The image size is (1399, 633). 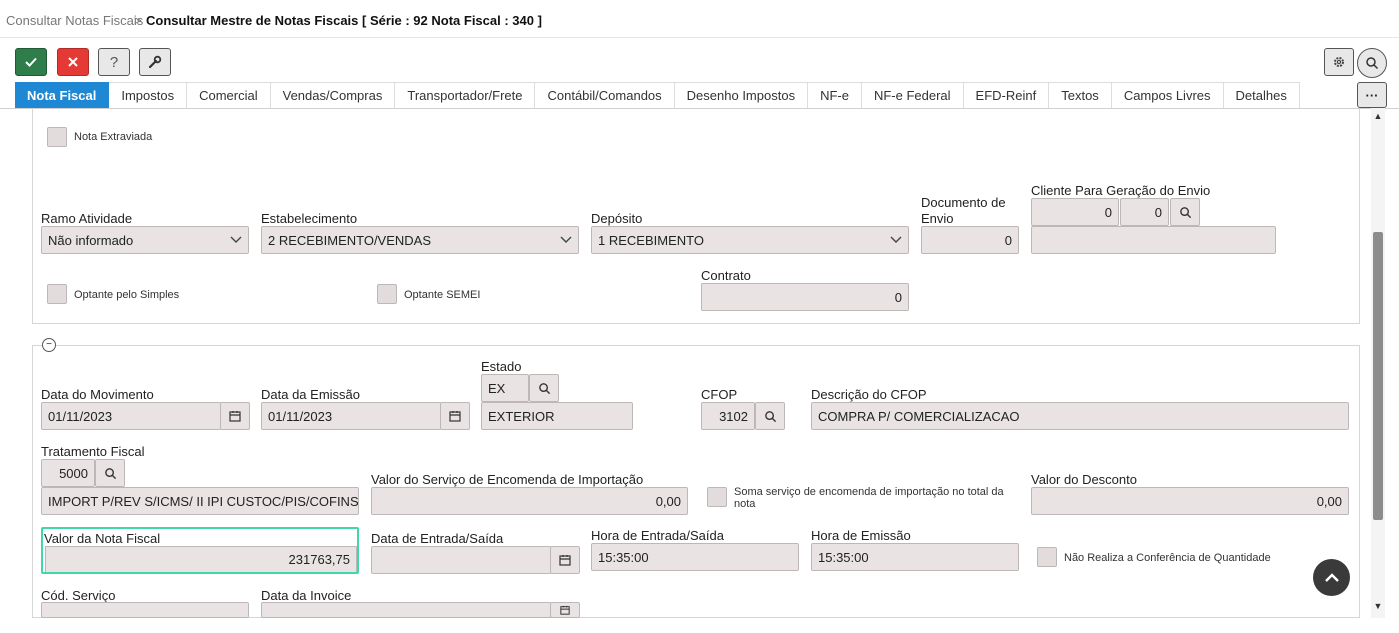 I want to click on optante-simples-label: Optante pelo Simples, so click(x=127, y=295).